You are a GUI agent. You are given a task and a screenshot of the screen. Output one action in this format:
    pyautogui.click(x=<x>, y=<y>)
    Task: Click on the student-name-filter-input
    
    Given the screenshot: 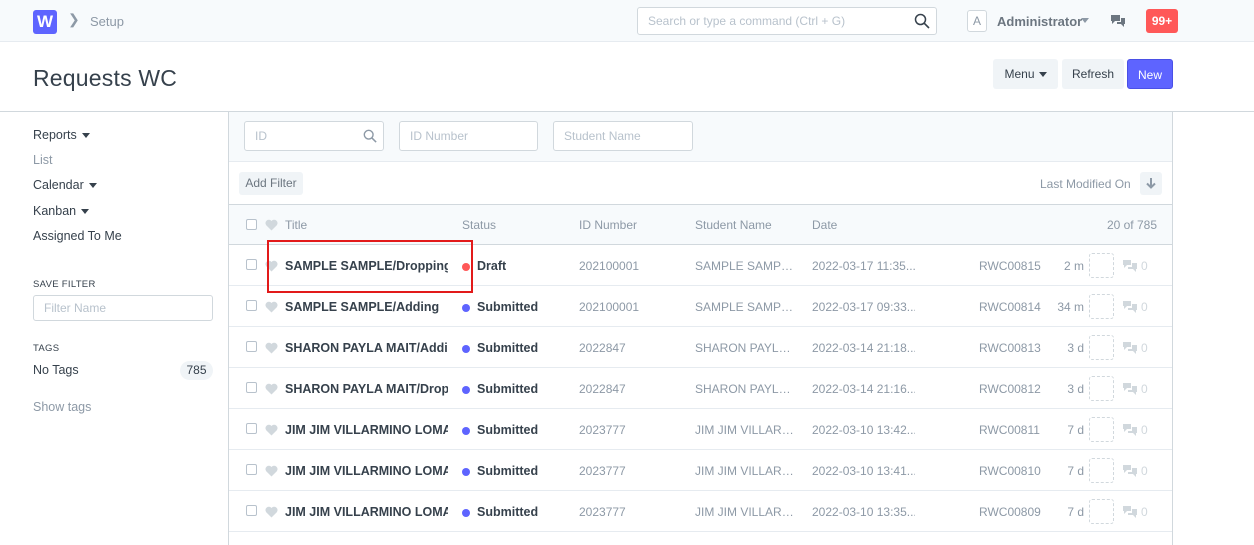 What is the action you would take?
    pyautogui.click(x=623, y=136)
    